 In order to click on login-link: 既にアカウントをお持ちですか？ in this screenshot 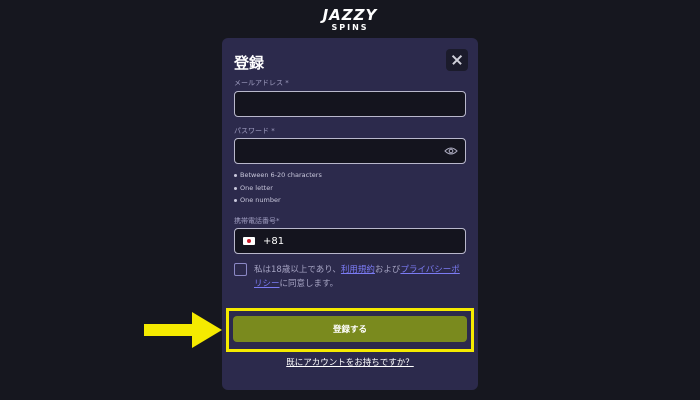, I will do `click(350, 362)`.